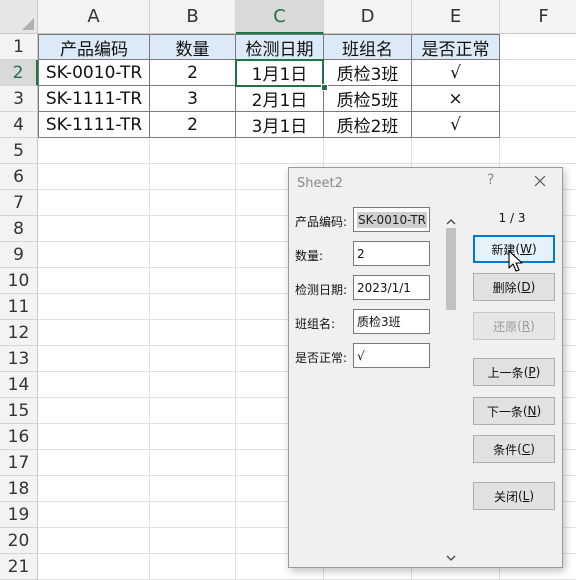 The width and height of the screenshot is (576, 580). What do you see at coordinates (368, 47) in the screenshot?
I see `cell-d1: 班组名` at bounding box center [368, 47].